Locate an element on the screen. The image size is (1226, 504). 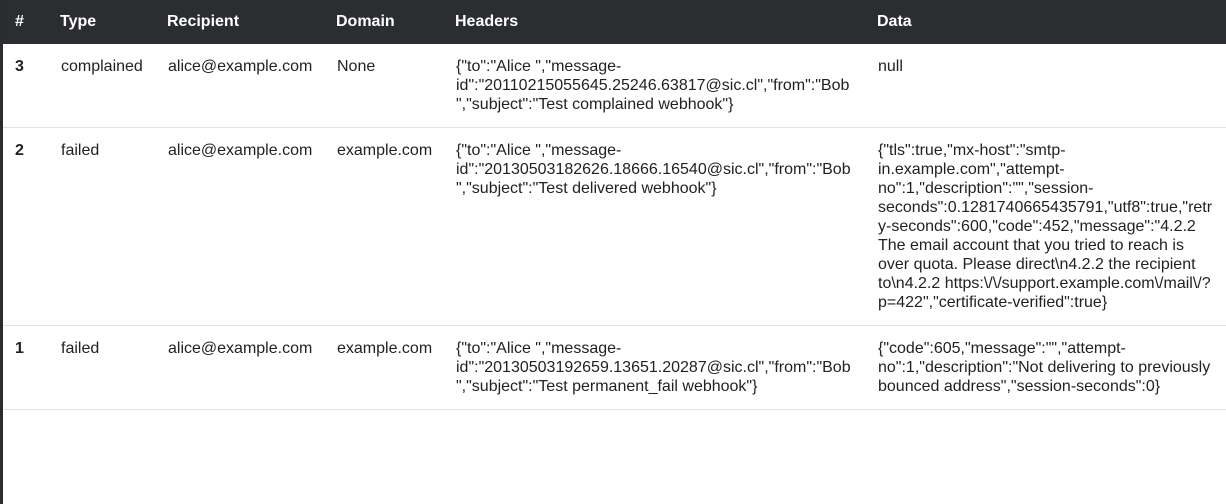
cell-data: null is located at coordinates (890, 66).